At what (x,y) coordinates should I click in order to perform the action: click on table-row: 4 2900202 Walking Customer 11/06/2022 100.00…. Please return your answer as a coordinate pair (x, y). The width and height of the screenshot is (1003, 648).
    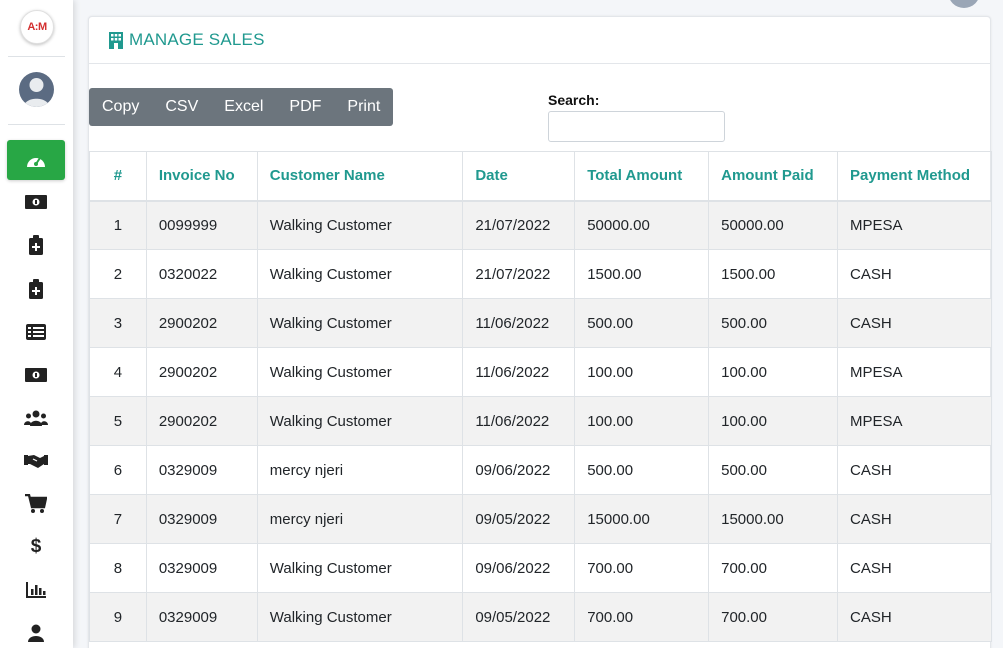
    Looking at the image, I should click on (540, 372).